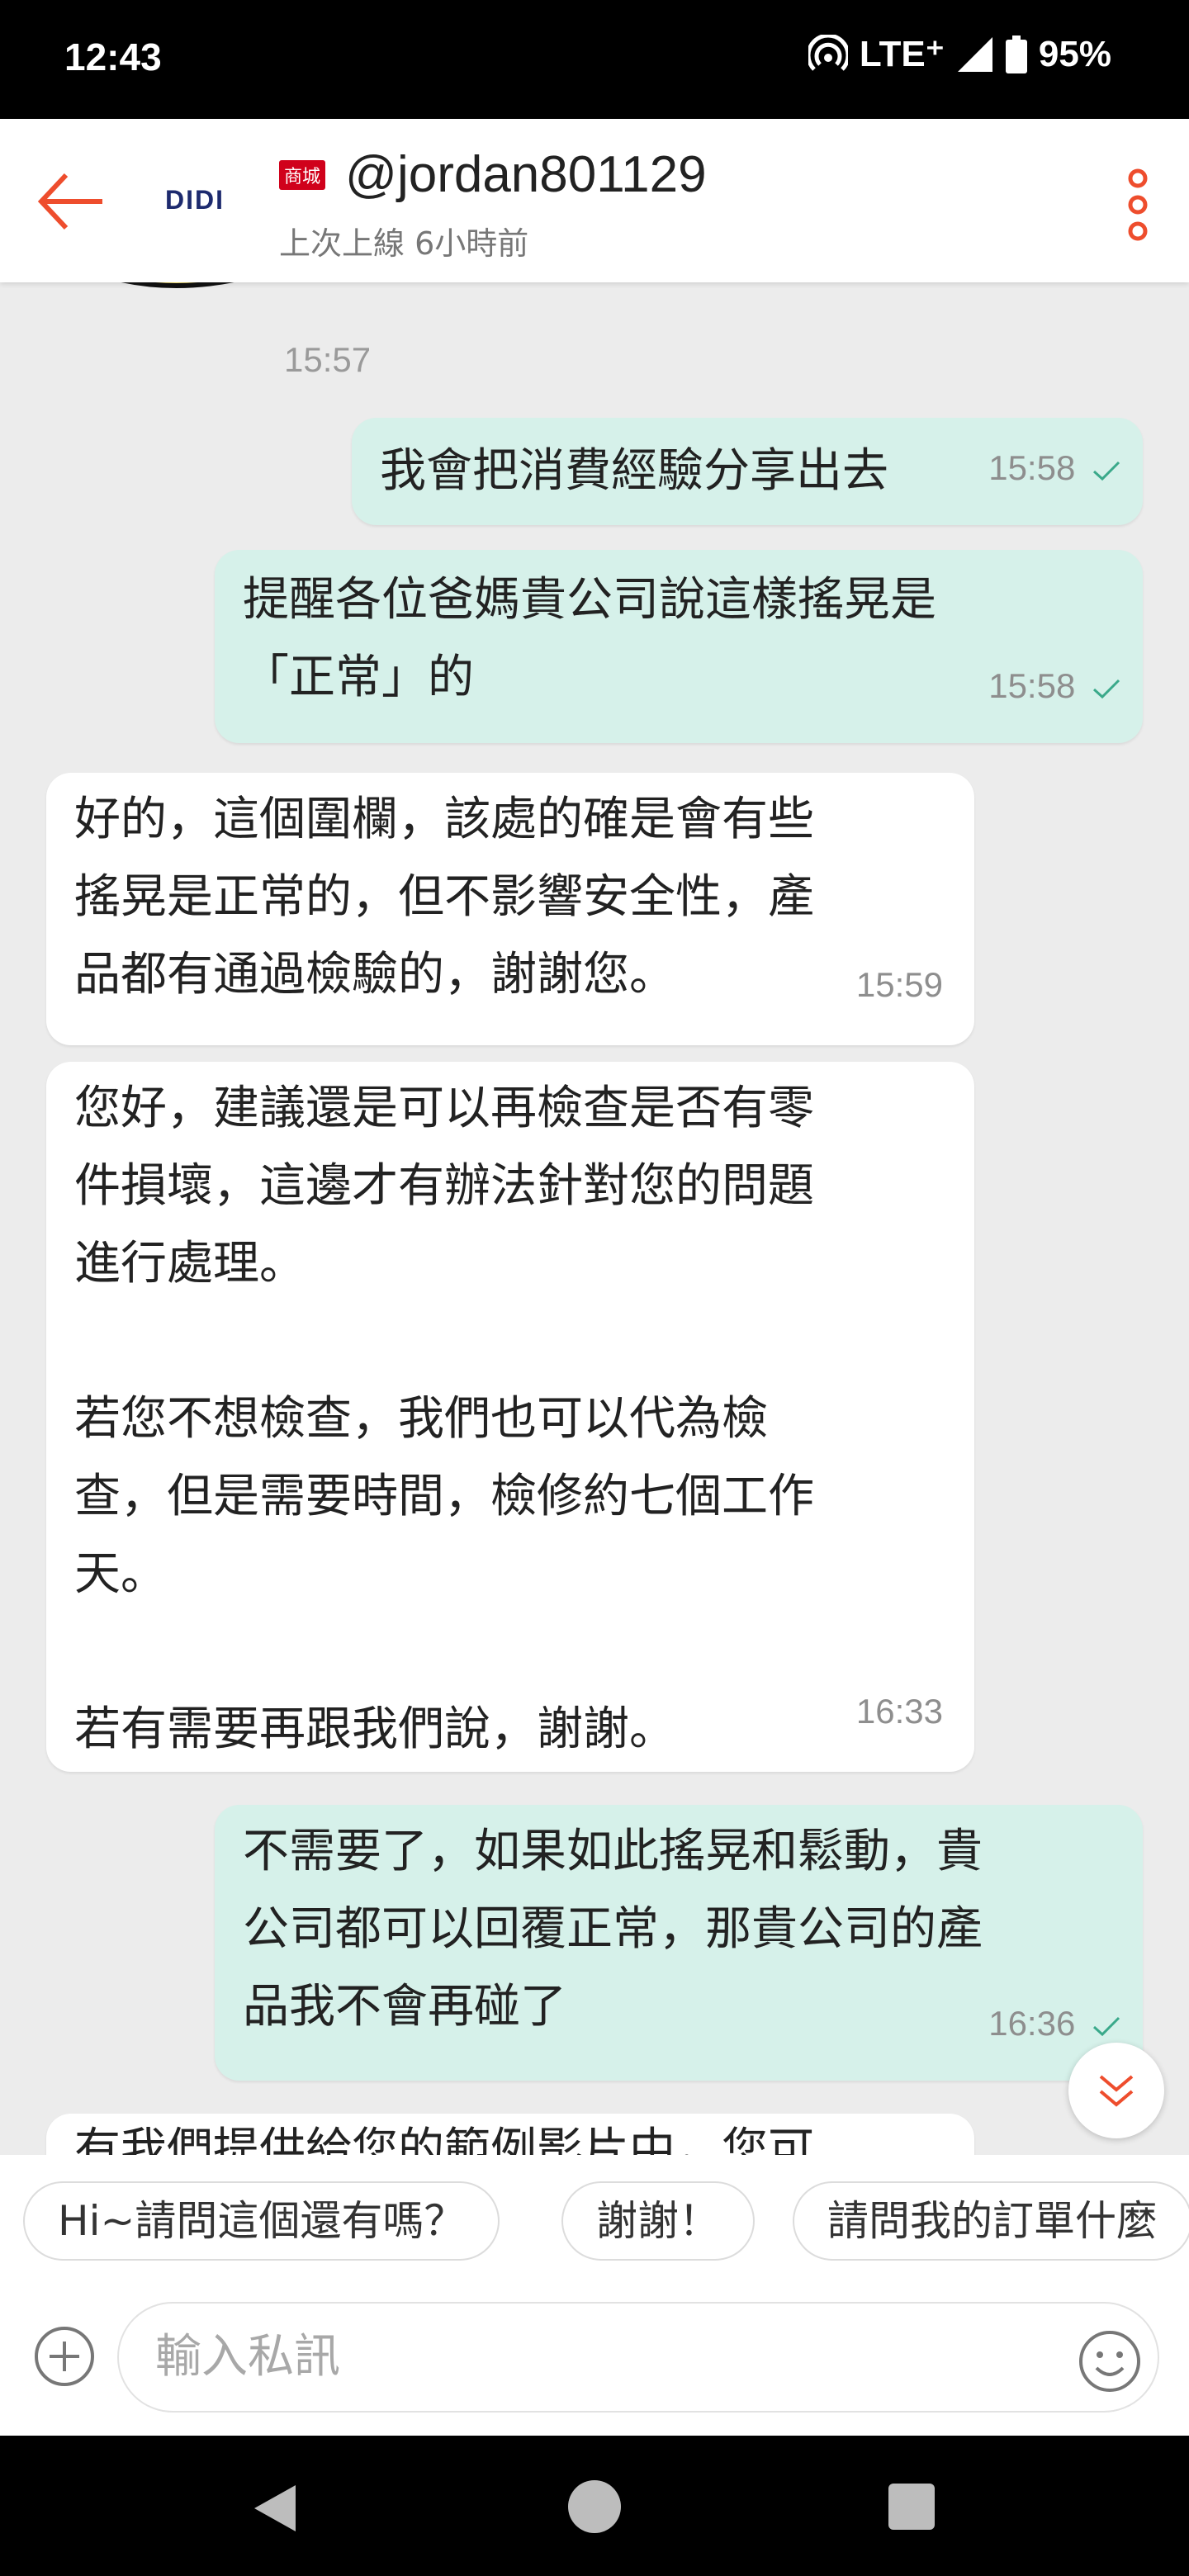  Describe the element at coordinates (1137, 204) in the screenshot. I see `more-vertical-icon` at that location.